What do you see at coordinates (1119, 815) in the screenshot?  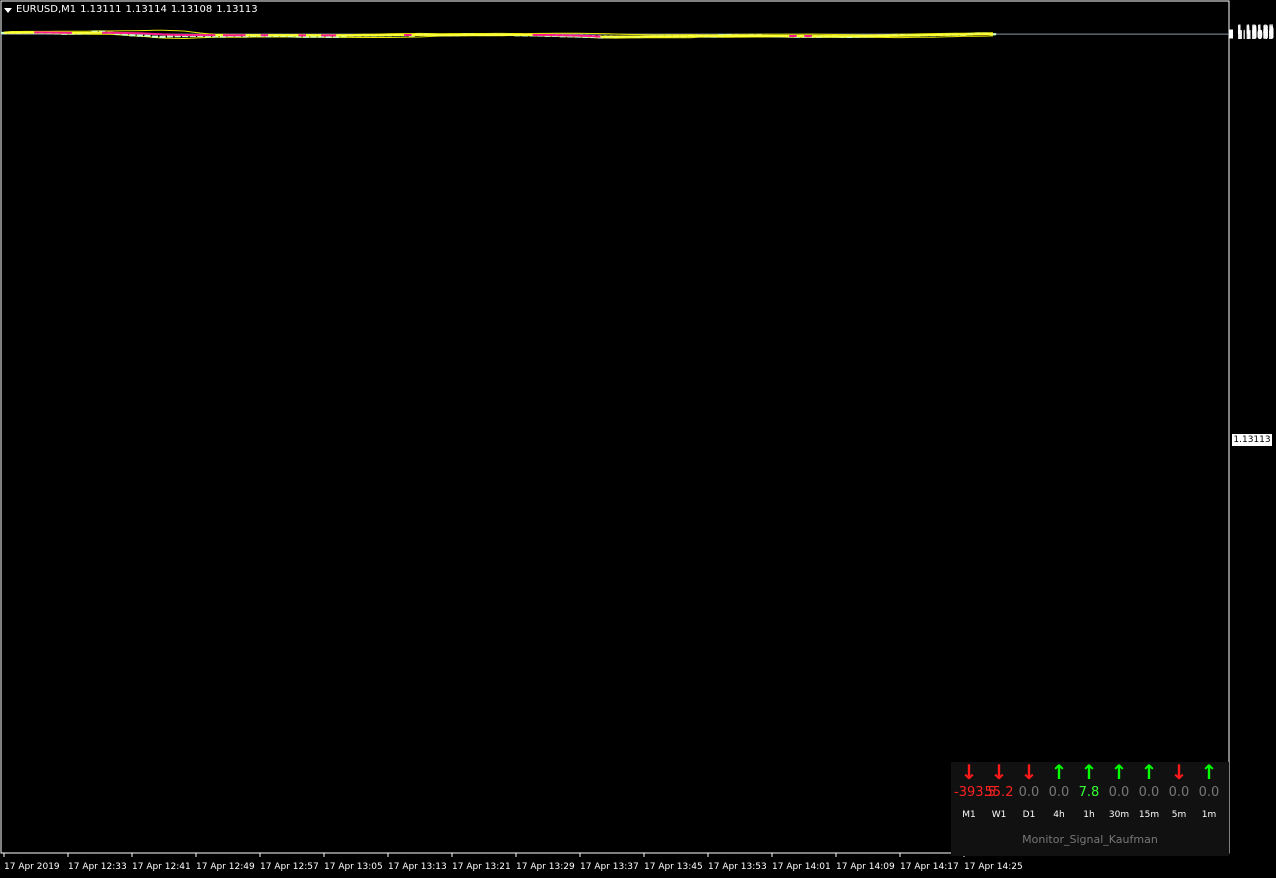 I see `timeframe-label: 30m` at bounding box center [1119, 815].